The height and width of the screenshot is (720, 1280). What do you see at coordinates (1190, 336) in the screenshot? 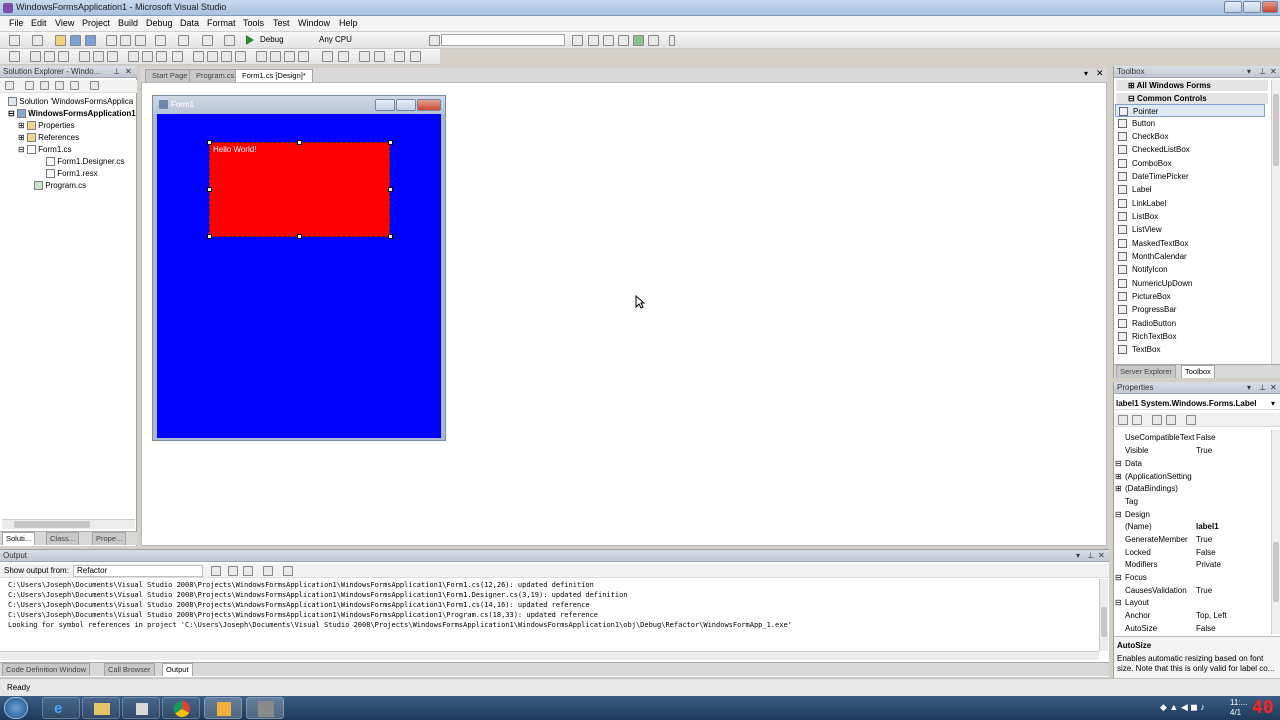
I see `toolbox-item-richtextbox: RichTextBox` at bounding box center [1190, 336].